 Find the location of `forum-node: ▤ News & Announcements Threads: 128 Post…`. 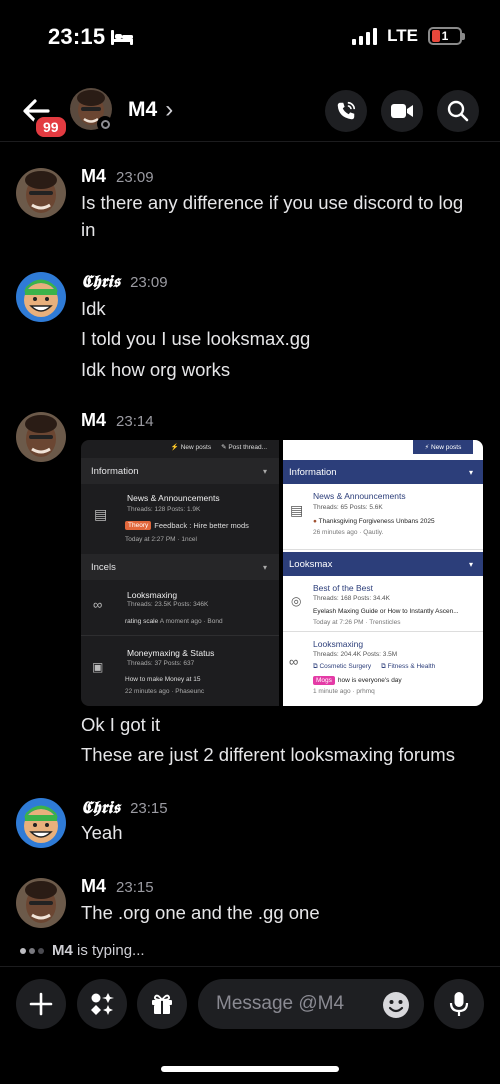

forum-node: ▤ News & Announcements Threads: 128 Post… is located at coordinates (171, 518).